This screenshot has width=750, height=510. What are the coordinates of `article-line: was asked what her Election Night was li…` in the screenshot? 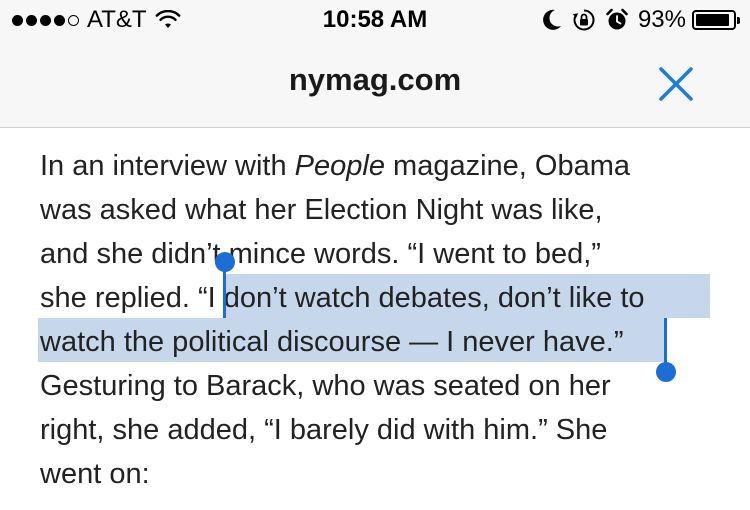 It's located at (321, 210).